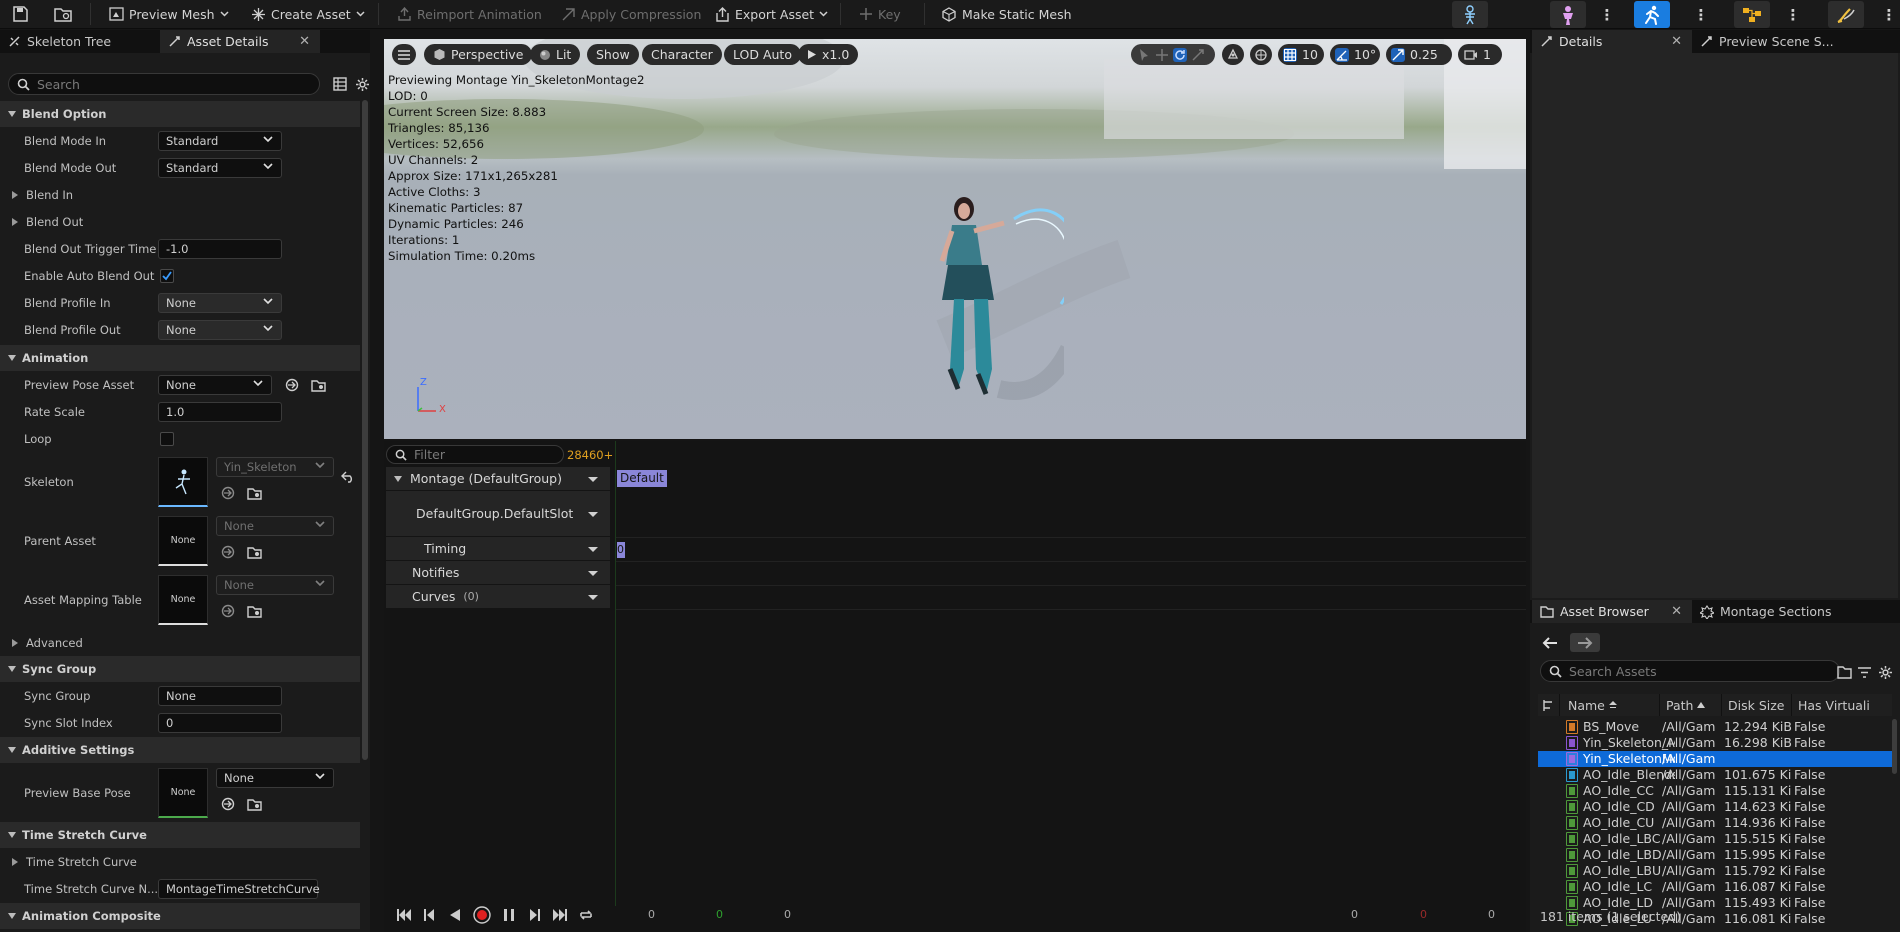 The width and height of the screenshot is (1900, 932). Describe the element at coordinates (498, 573) in the screenshot. I see `track-notifies: Notifies` at that location.